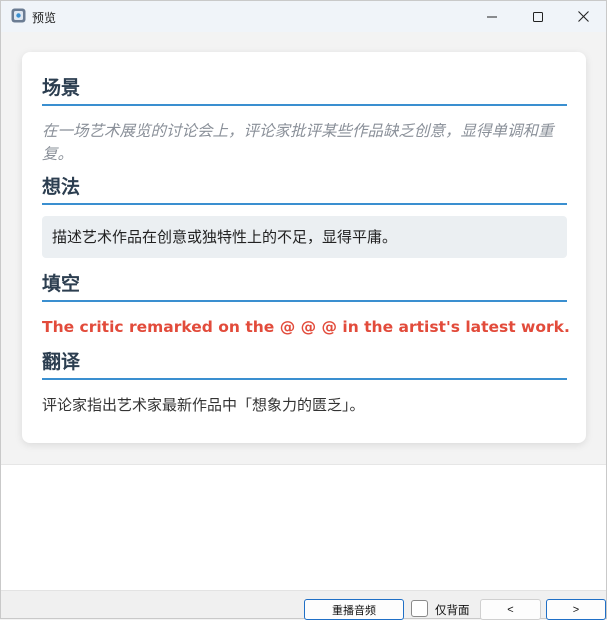  I want to click on scene-text: 在一场艺术展览的讨论会上，评论家批评某些作品缺乏创意，显得单调和重复。, so click(298, 142).